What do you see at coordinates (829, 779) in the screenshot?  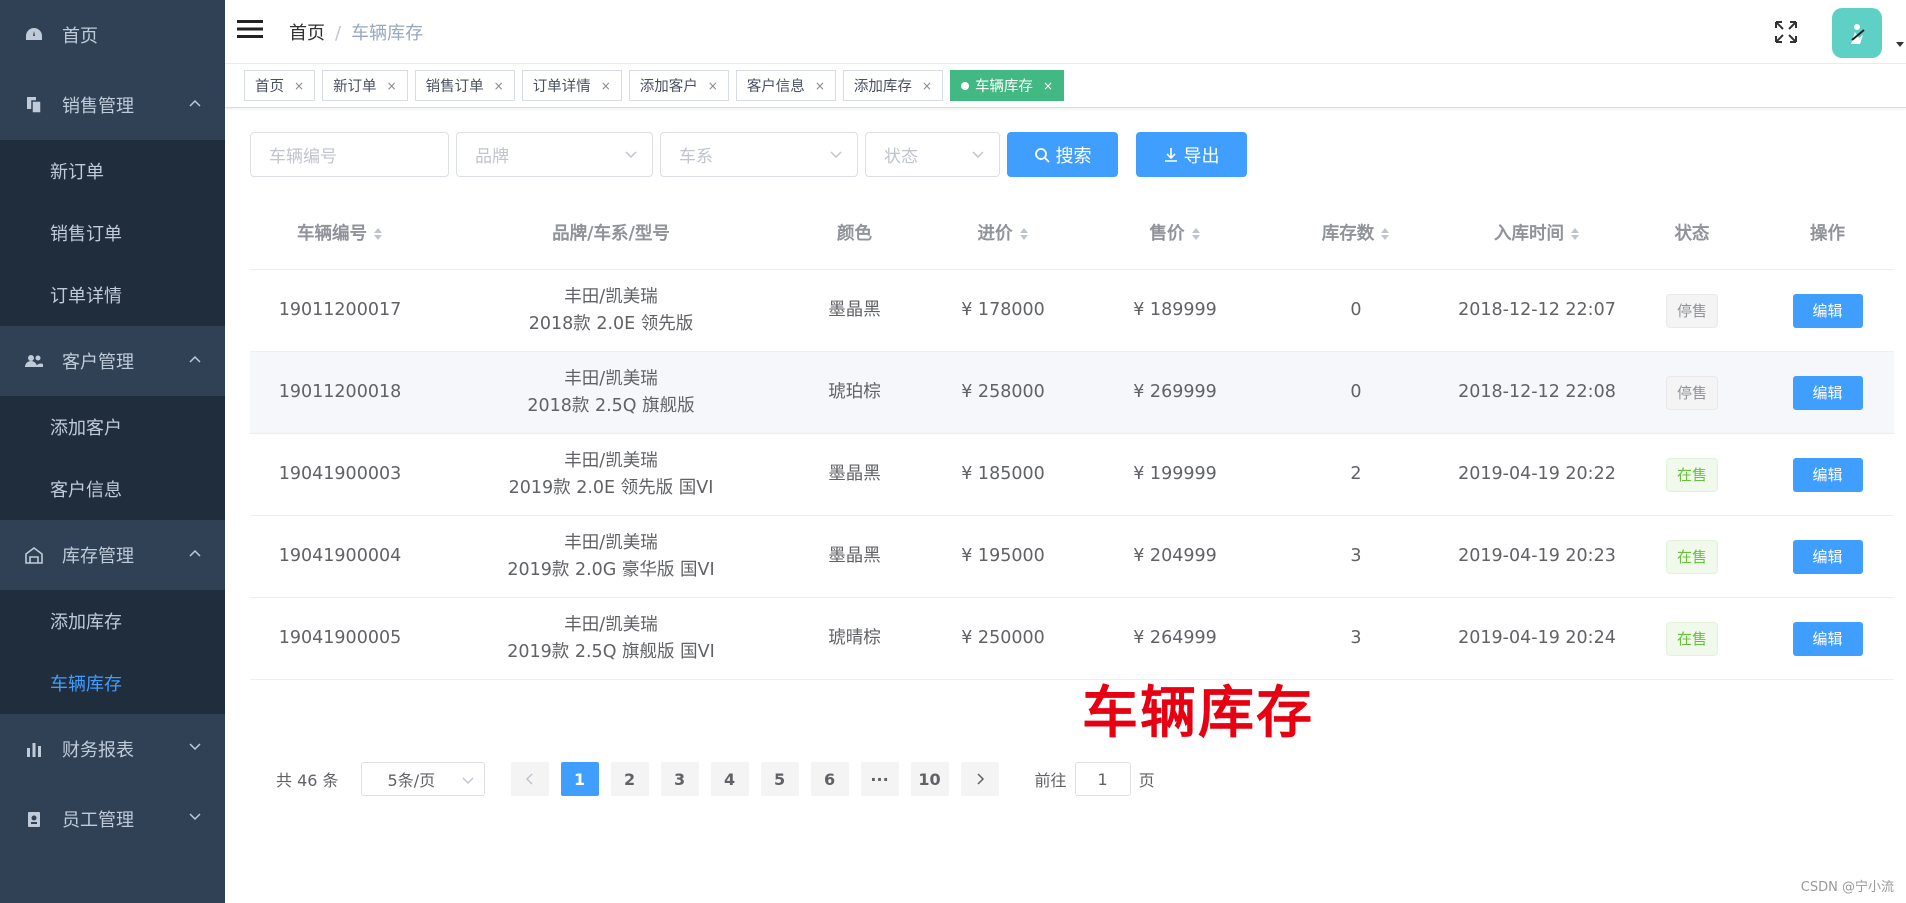 I see `page-button: 6` at bounding box center [829, 779].